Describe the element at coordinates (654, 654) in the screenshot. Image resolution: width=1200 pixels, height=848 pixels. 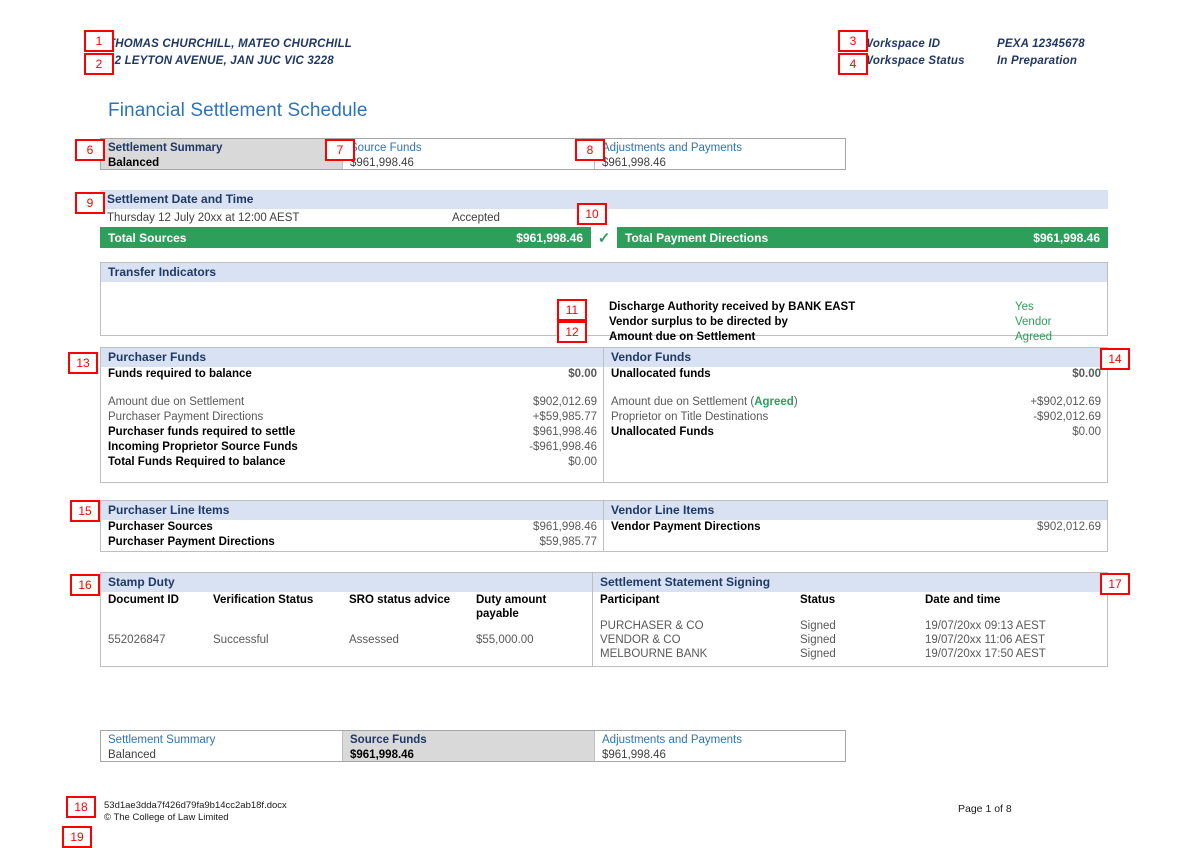
I see `signing-cell-participant: MELBOURNE BANK` at that location.